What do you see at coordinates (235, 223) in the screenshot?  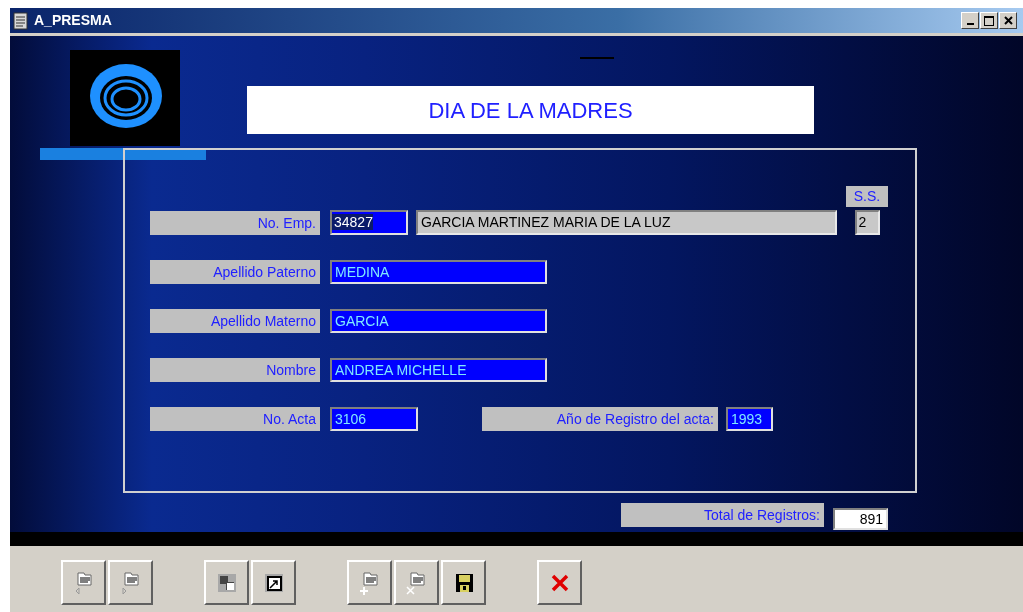 I see `field-label: No. Emp.` at bounding box center [235, 223].